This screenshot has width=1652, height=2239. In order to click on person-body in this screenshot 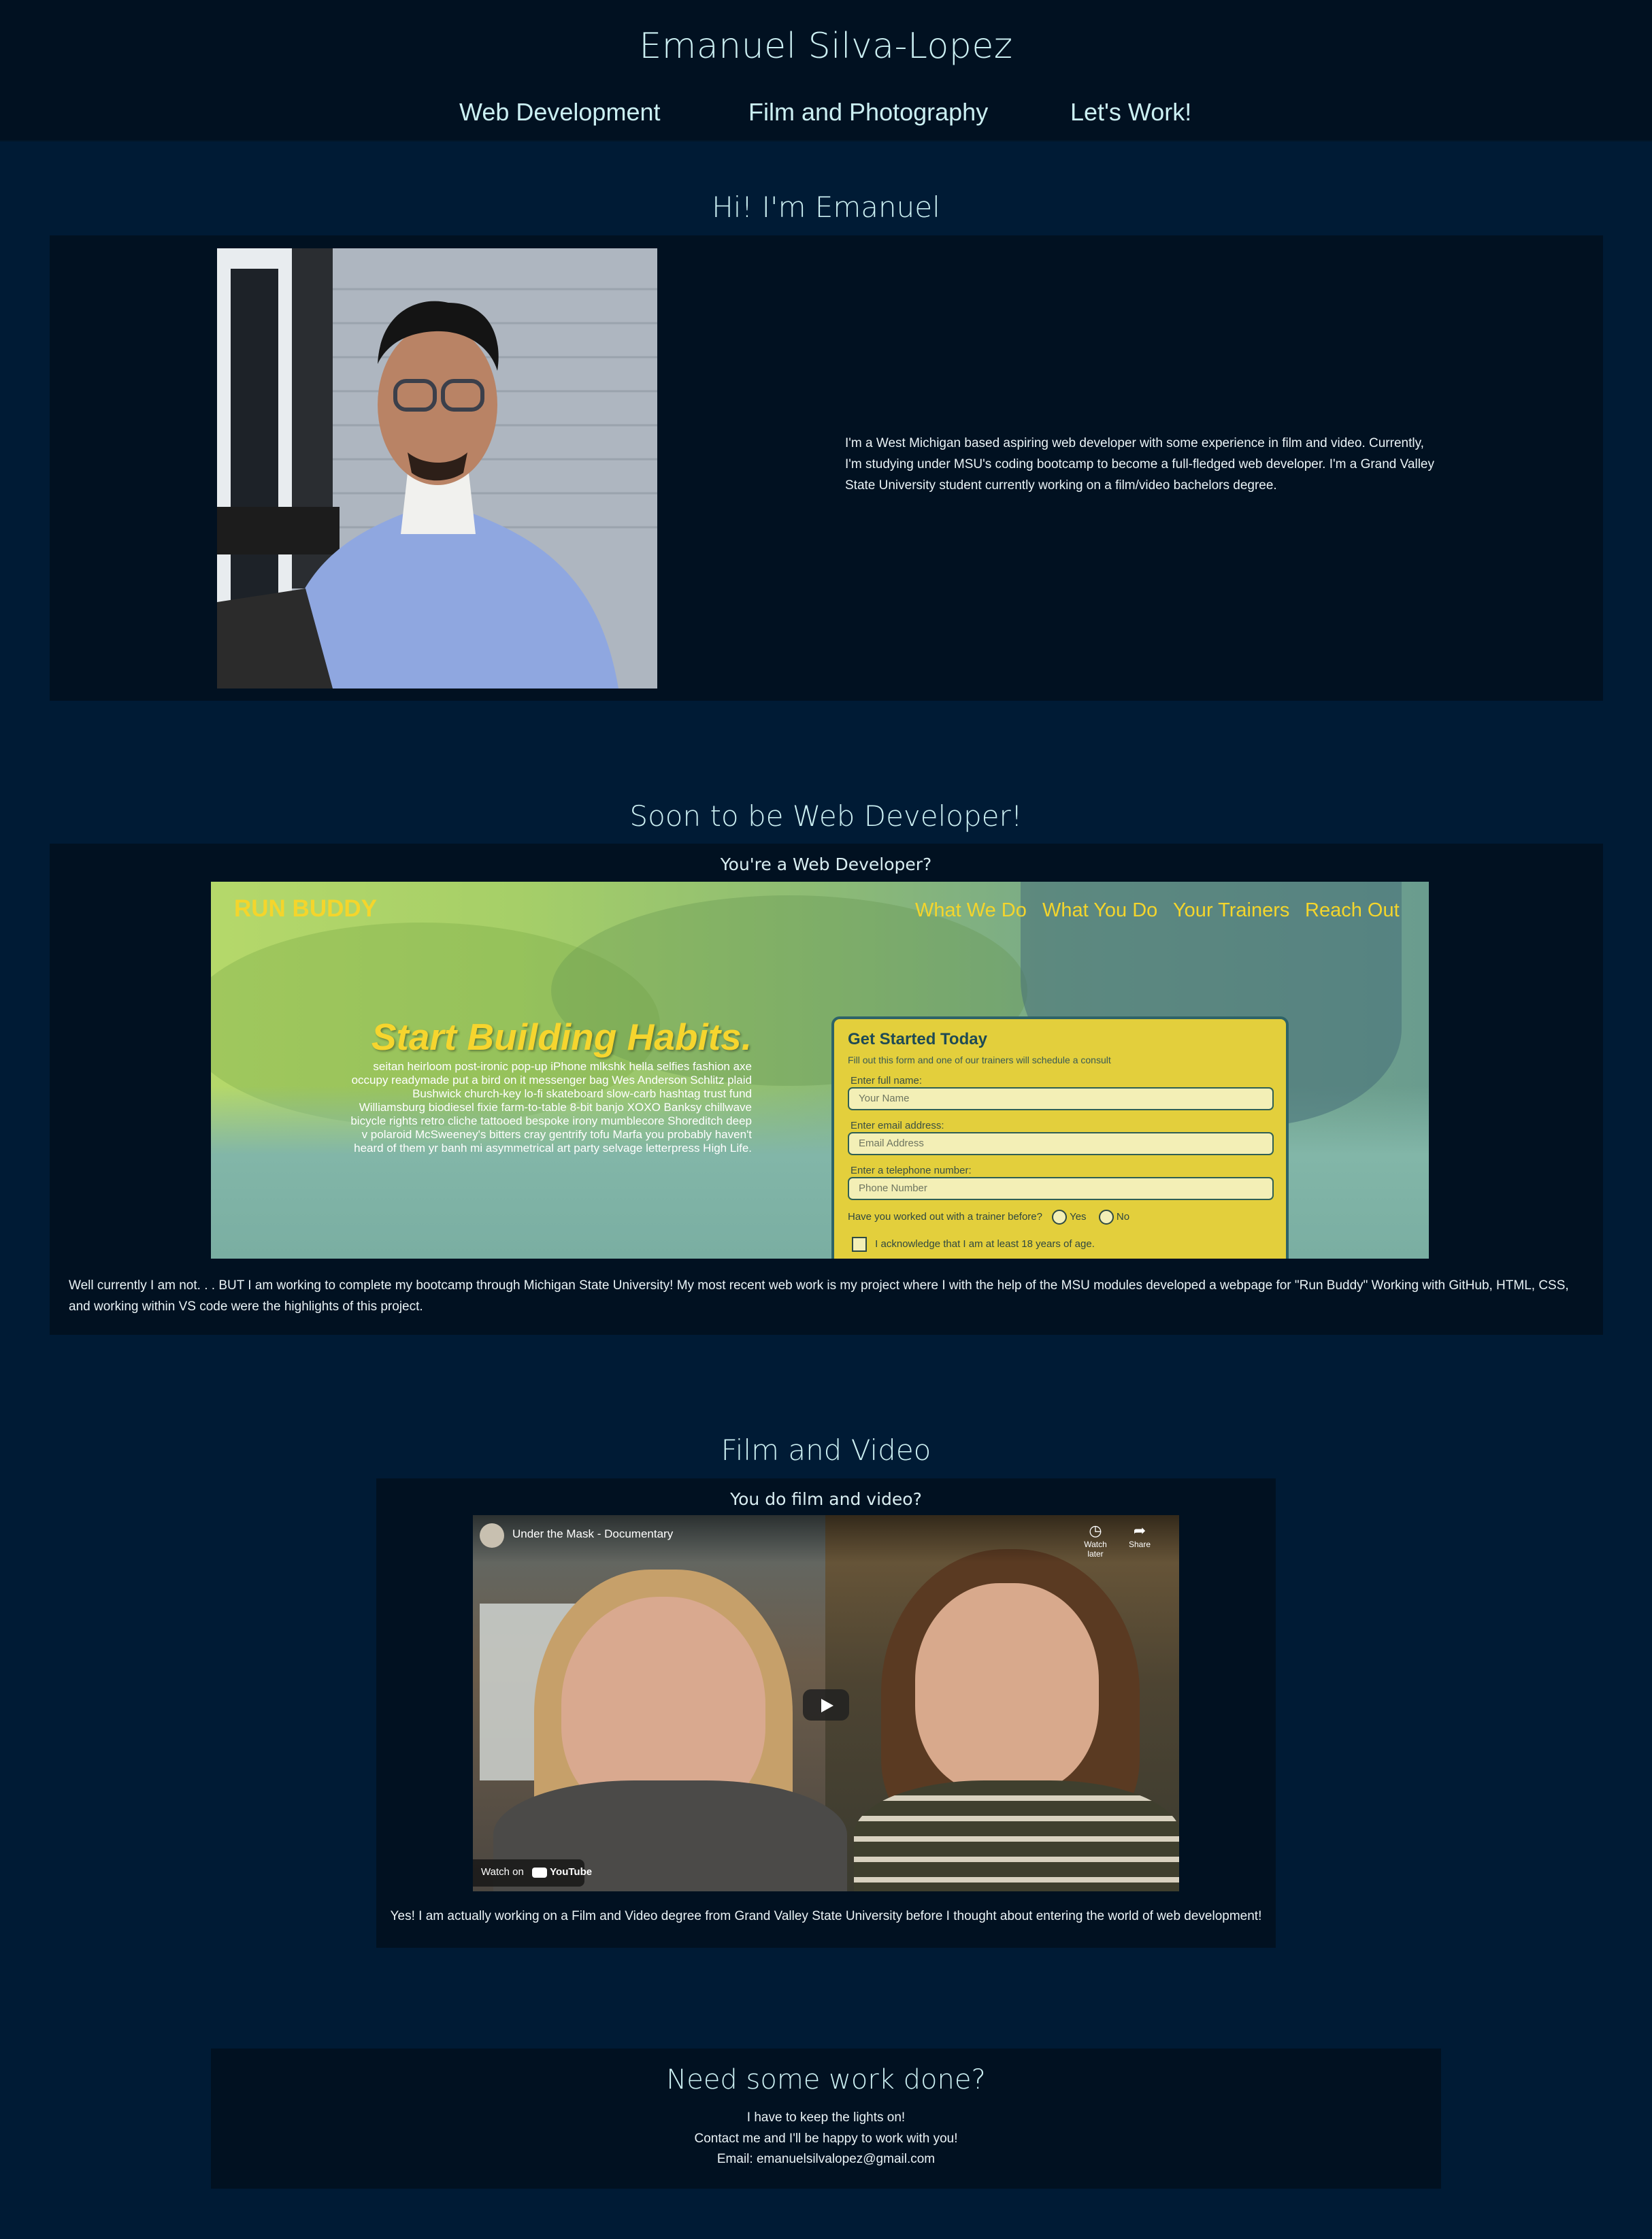, I will do `click(1017, 1835)`.